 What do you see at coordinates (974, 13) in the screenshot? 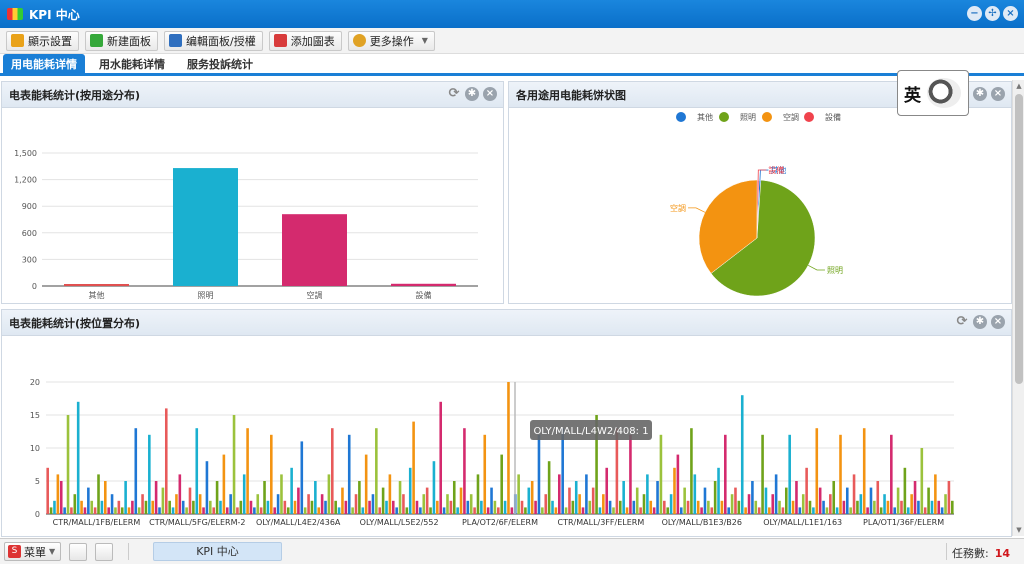
I see `minimize-icon: −` at bounding box center [974, 13].